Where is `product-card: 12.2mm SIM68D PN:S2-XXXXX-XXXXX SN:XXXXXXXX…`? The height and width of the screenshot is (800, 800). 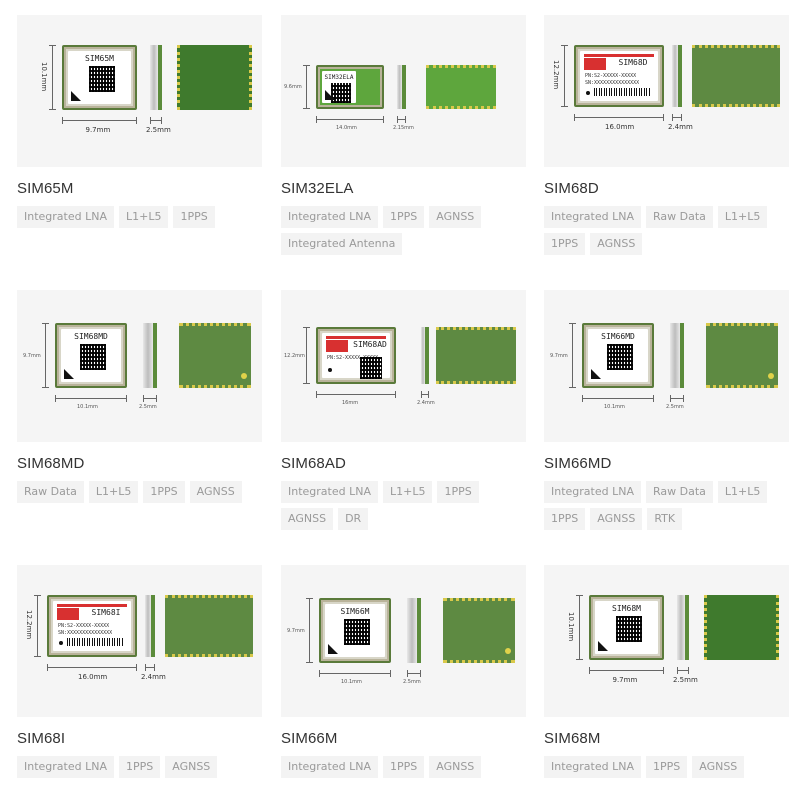
product-card: 12.2mm SIM68D PN:S2-XXXXX-XXXXX SN:XXXXXXXX… is located at coordinates (666, 135).